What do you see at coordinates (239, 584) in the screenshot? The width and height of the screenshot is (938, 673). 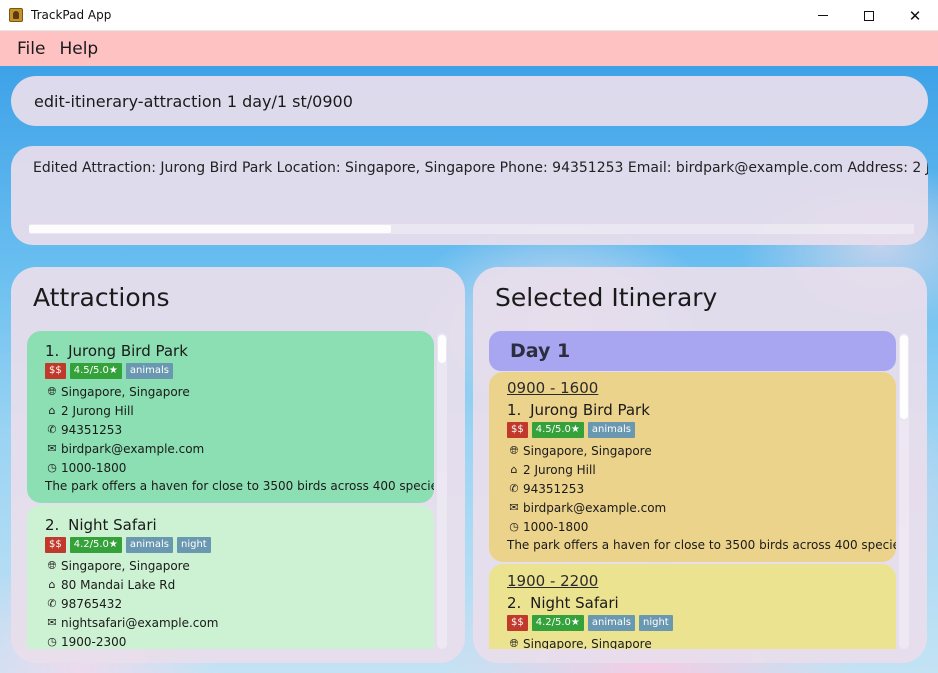 I see `address-row: ⌂ 80 Mandai Lake Rd` at bounding box center [239, 584].